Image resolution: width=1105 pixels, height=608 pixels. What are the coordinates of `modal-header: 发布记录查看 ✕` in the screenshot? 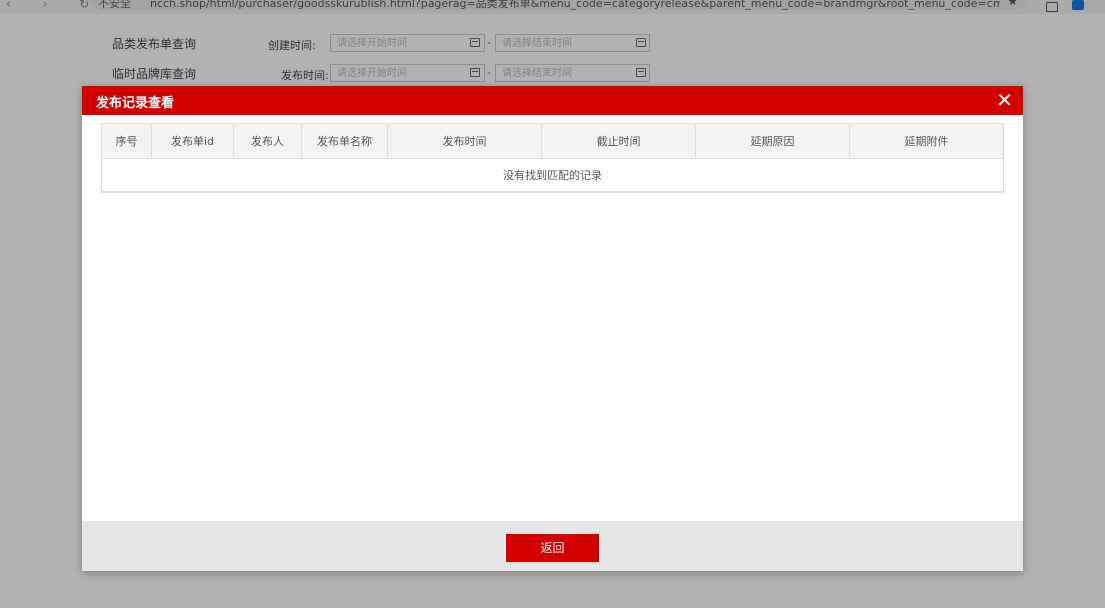 It's located at (552, 100).